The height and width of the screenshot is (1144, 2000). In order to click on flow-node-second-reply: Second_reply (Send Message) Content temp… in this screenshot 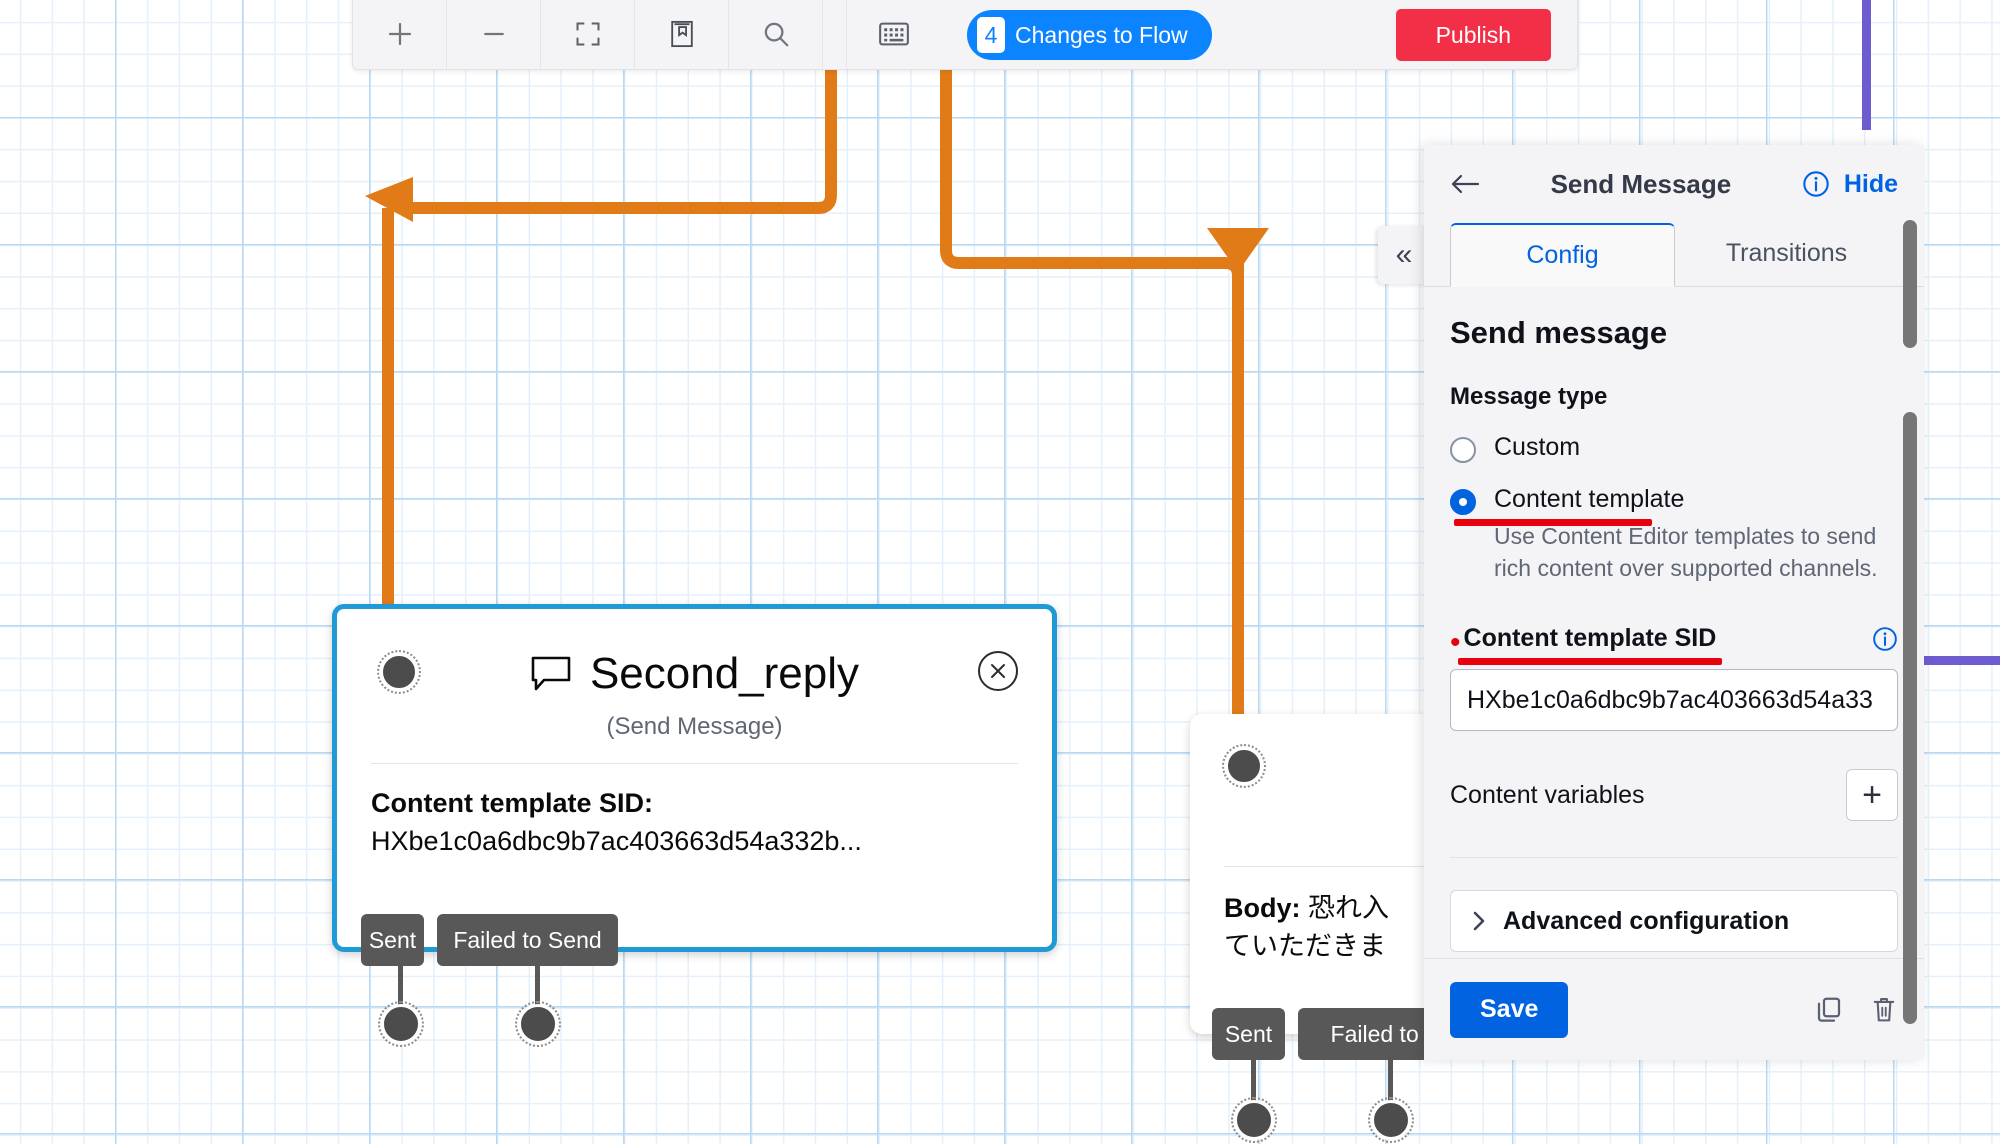, I will do `click(694, 778)`.